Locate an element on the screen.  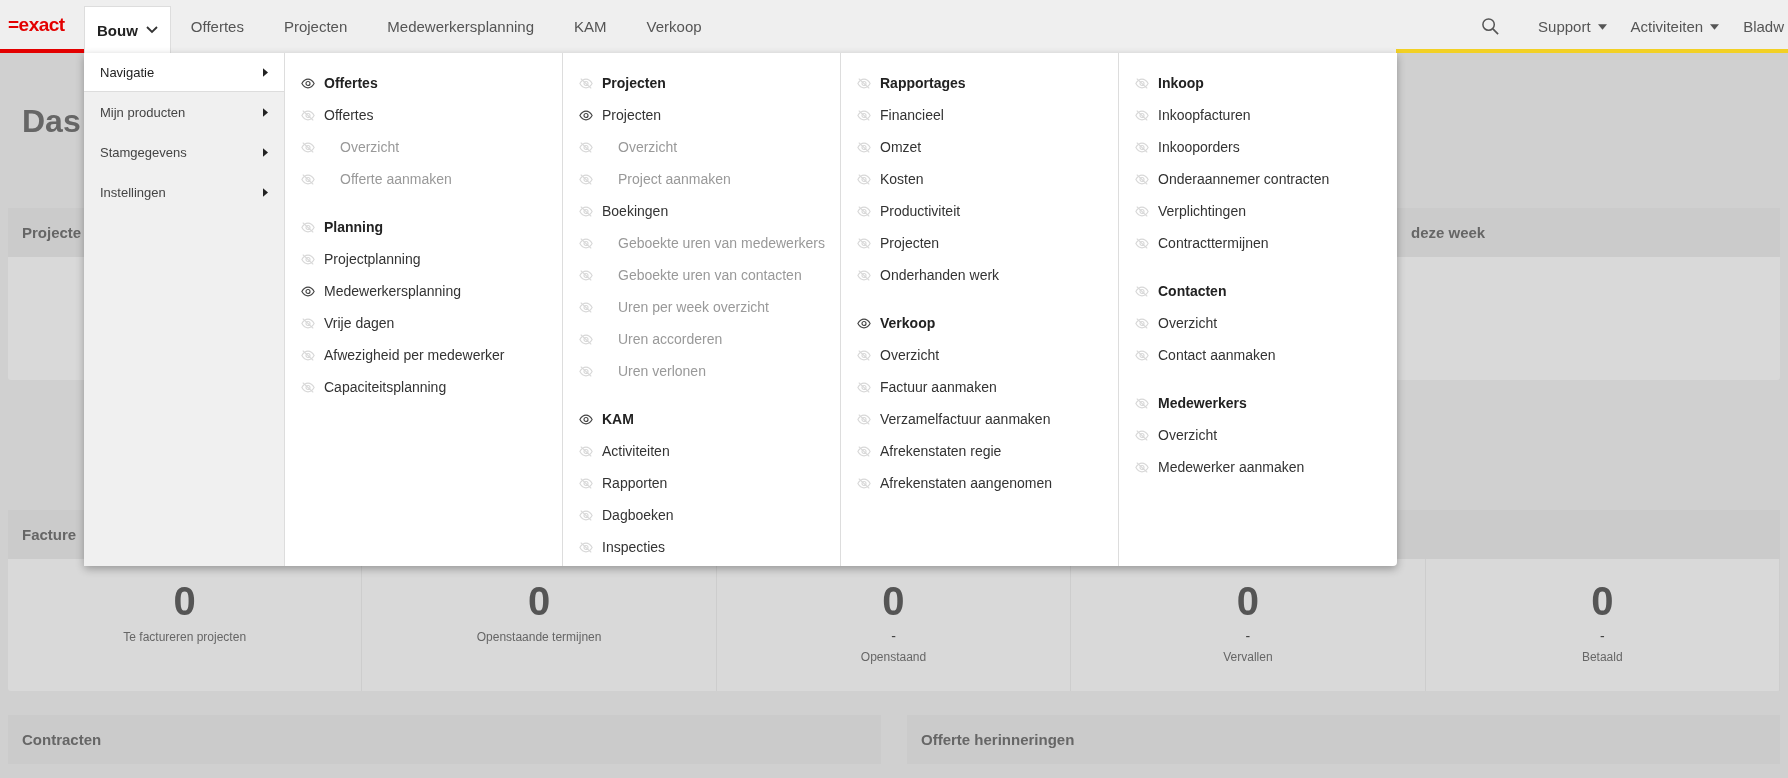
menu-item: Projectplanning is located at coordinates (372, 259).